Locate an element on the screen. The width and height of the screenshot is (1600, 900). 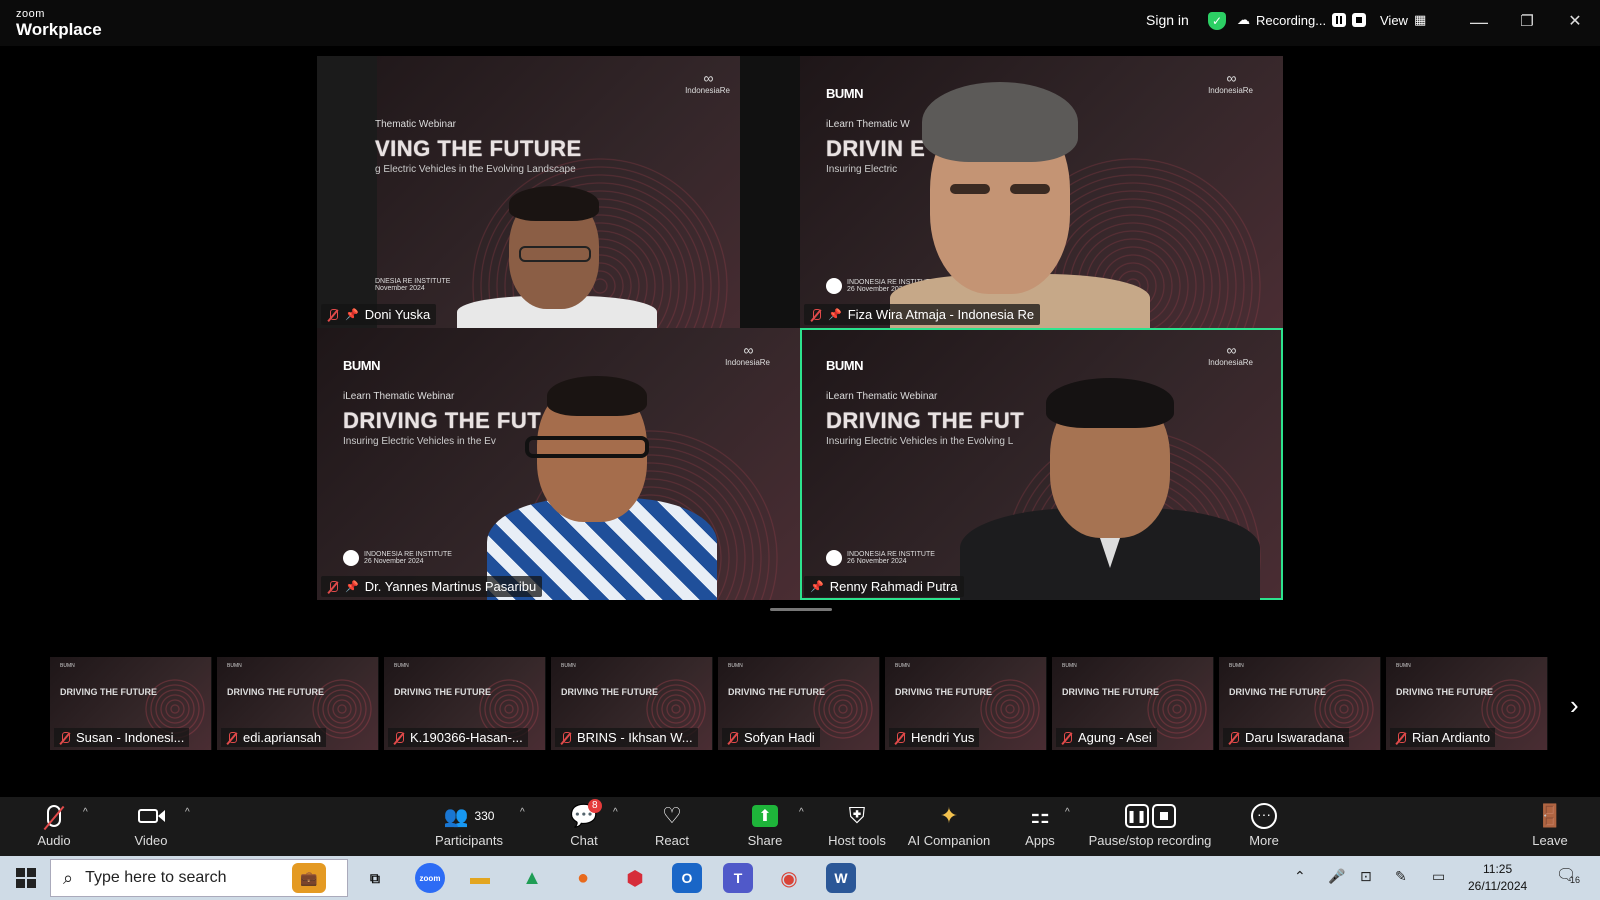
file-explorer-icon: ▬ is located at coordinates (480, 878).